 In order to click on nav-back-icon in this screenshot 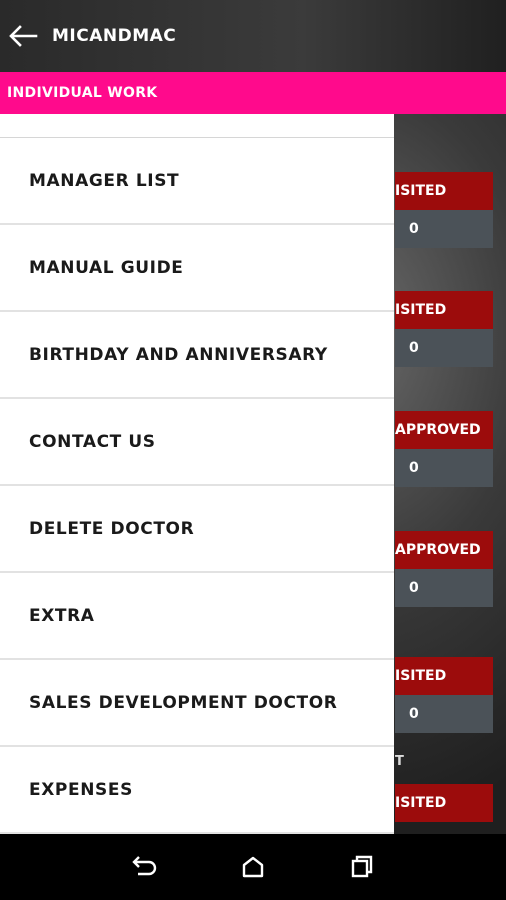, I will do `click(144, 866)`.